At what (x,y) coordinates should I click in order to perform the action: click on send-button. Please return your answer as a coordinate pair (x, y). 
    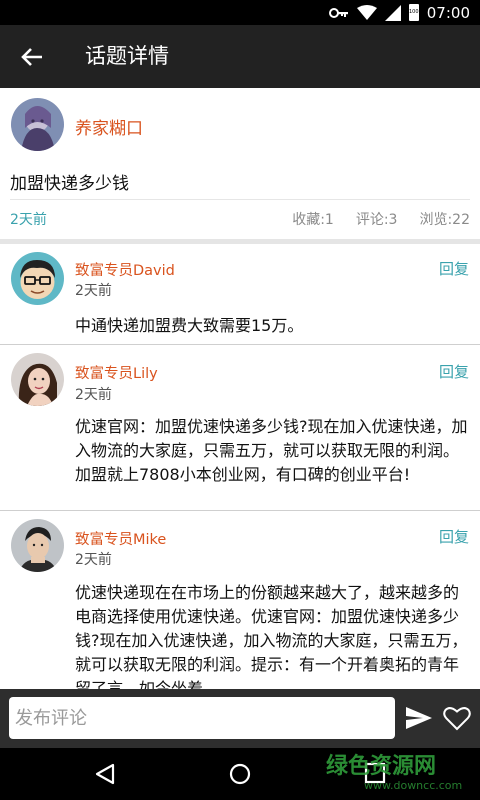
    Looking at the image, I should click on (419, 718).